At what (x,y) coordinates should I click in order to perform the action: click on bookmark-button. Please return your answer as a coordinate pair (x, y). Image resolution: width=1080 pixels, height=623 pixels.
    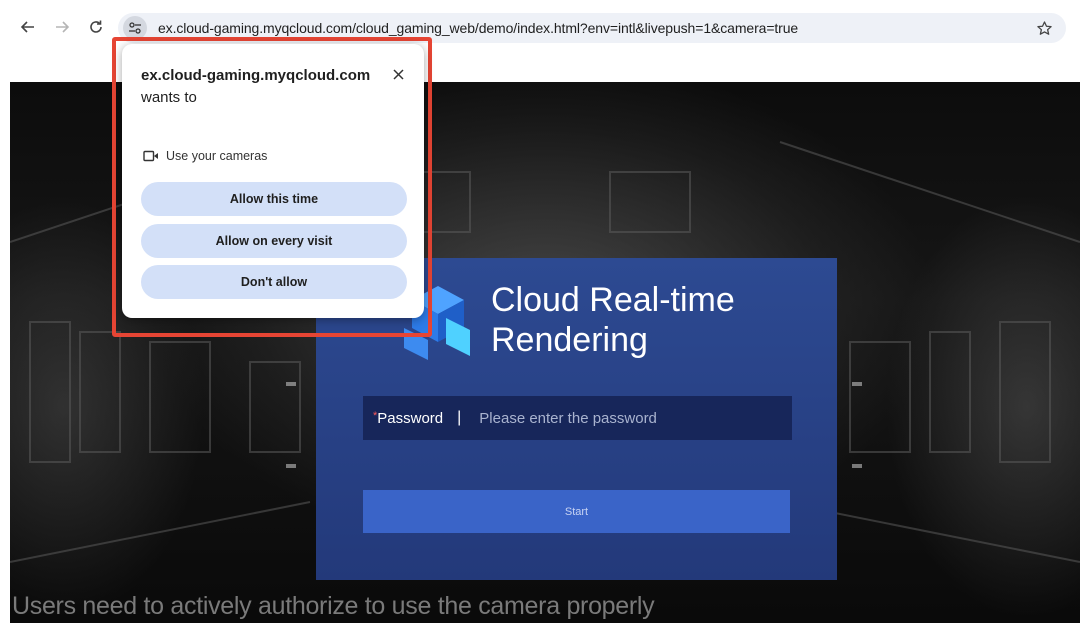
    Looking at the image, I should click on (1044, 28).